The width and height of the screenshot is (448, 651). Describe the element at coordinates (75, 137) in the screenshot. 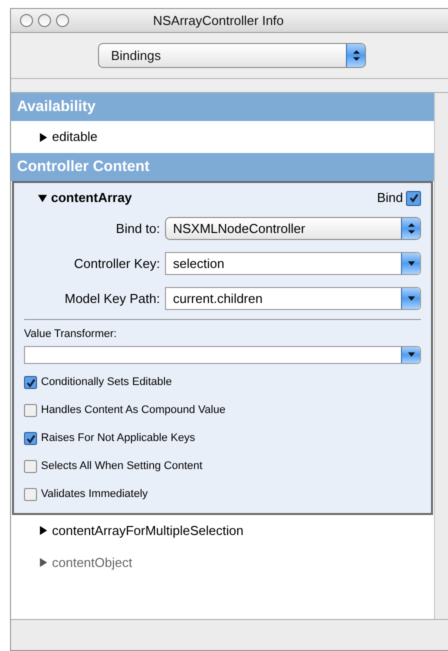

I see `binding-name: editable` at that location.